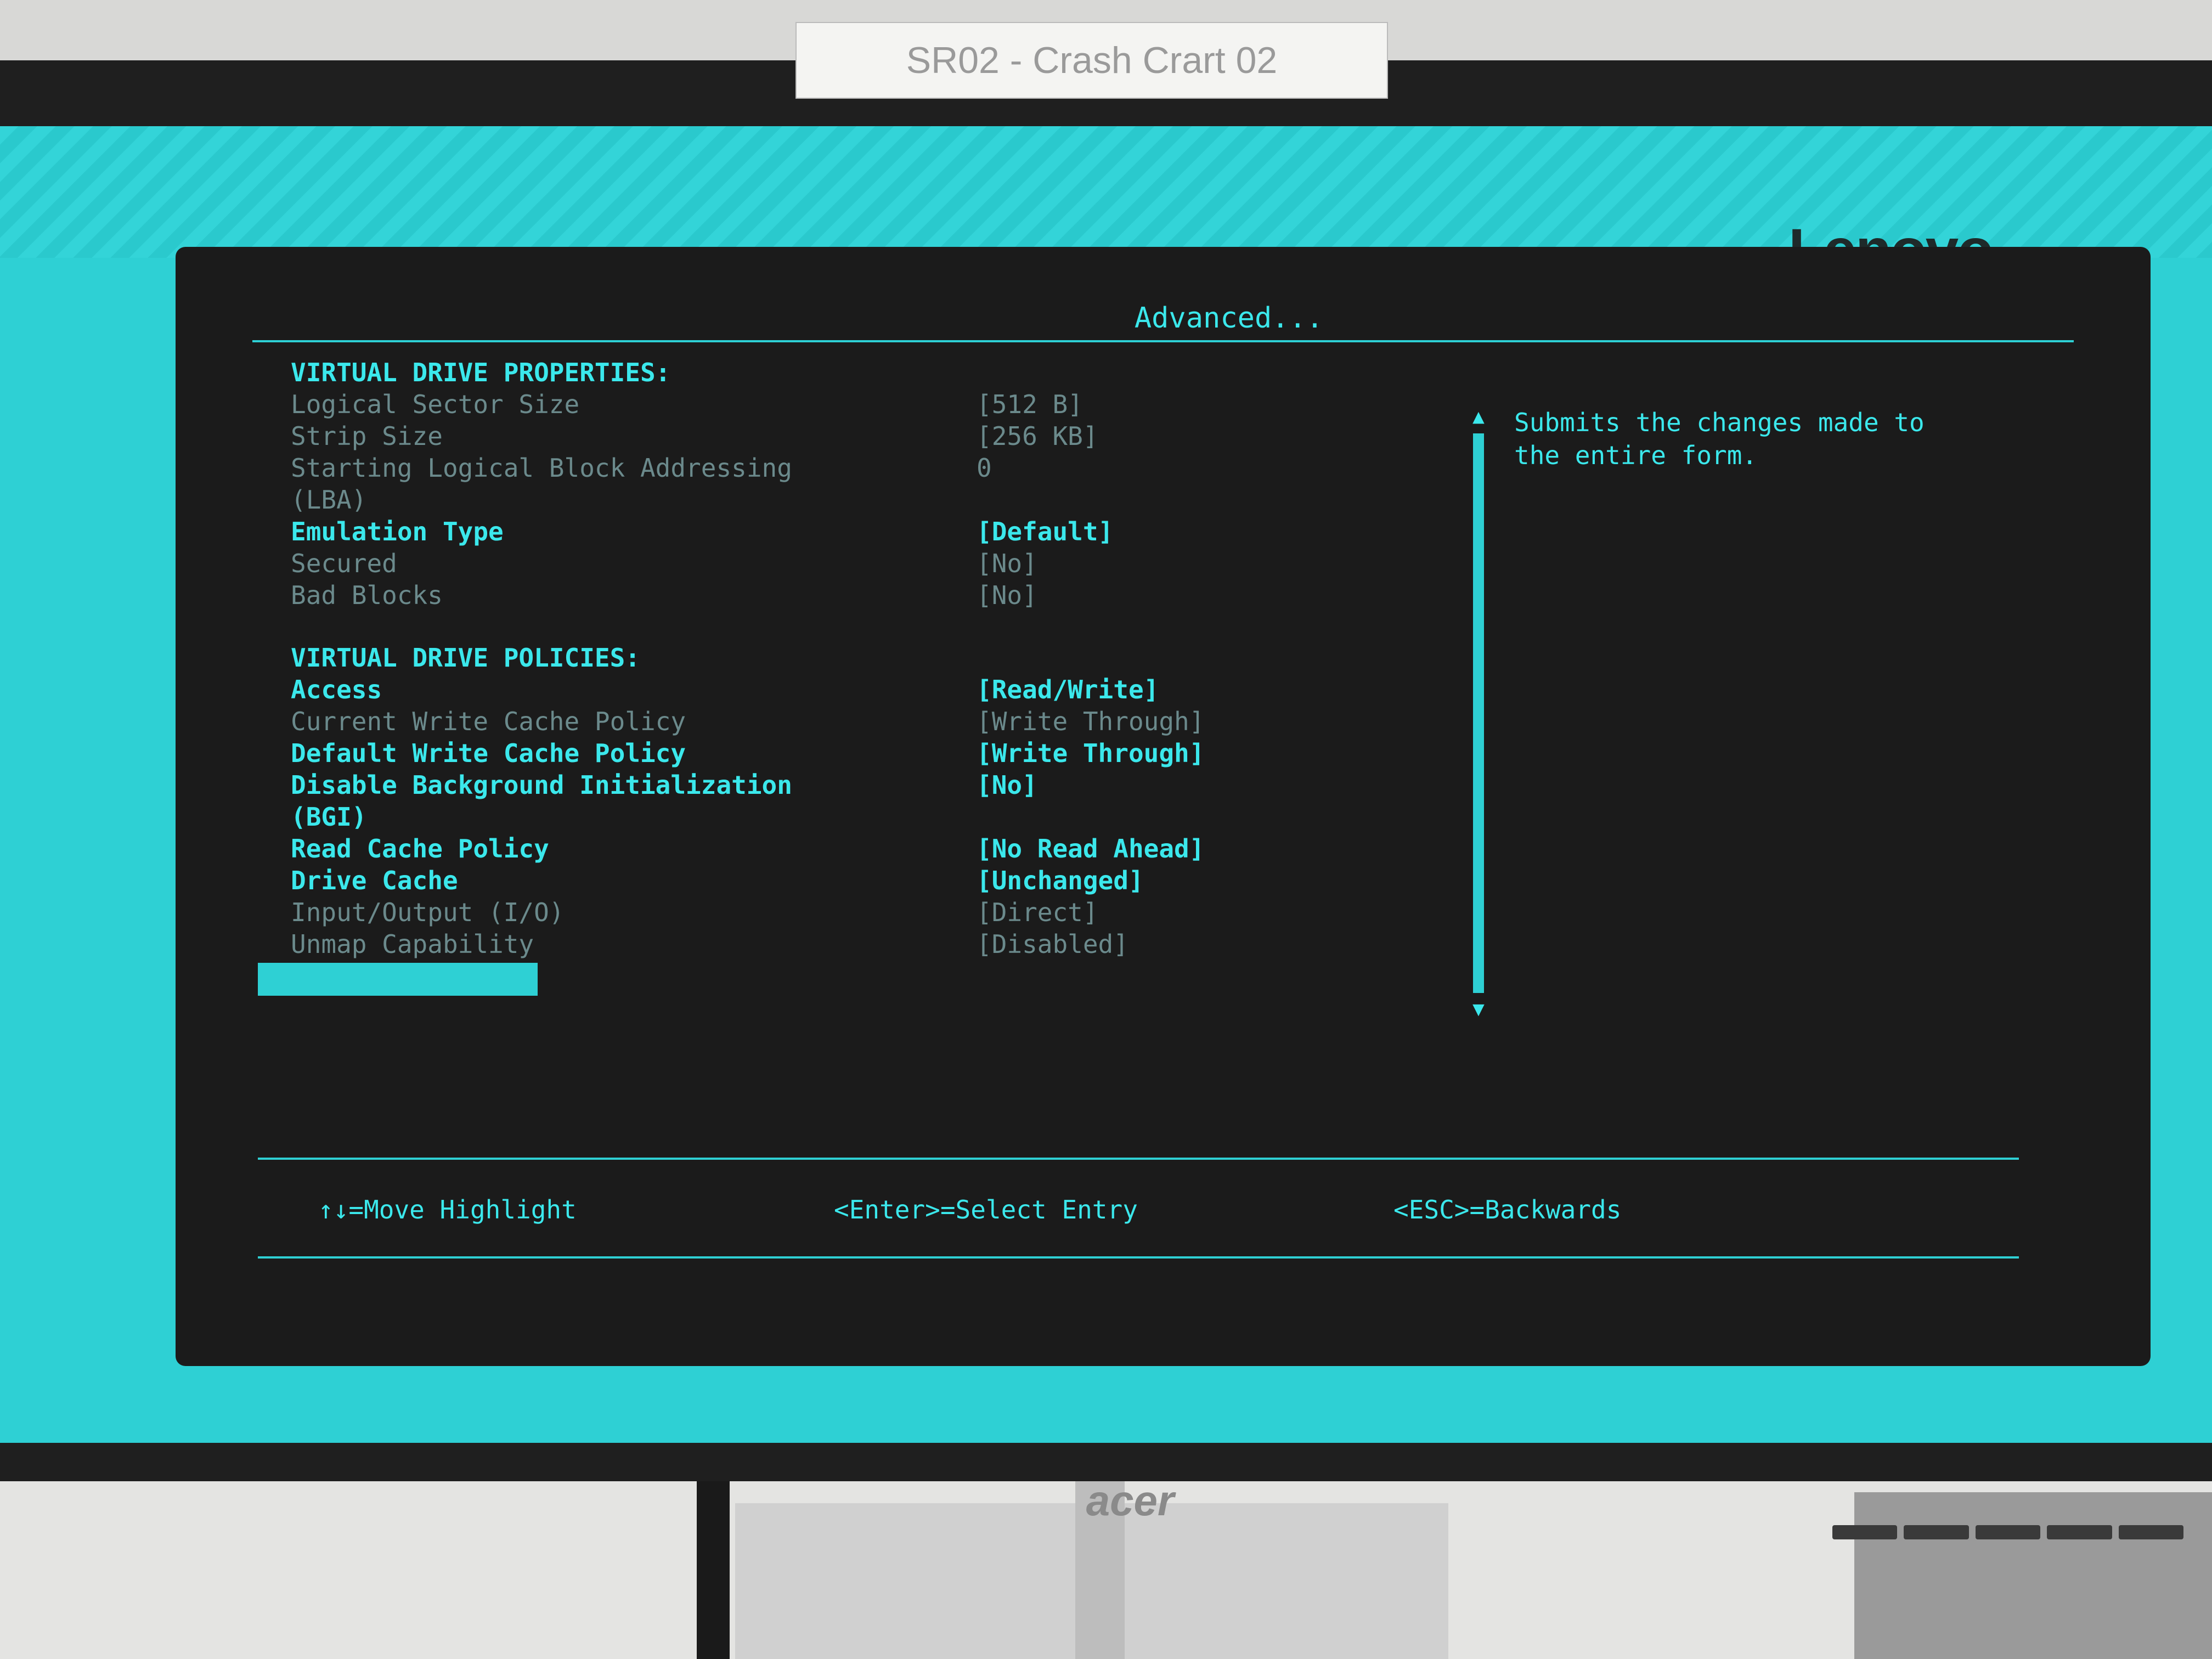 This screenshot has height=1659, width=2212. What do you see at coordinates (481, 373) in the screenshot?
I see `properties-heading: VIRTUAL DRIVE PROPERTIES:` at bounding box center [481, 373].